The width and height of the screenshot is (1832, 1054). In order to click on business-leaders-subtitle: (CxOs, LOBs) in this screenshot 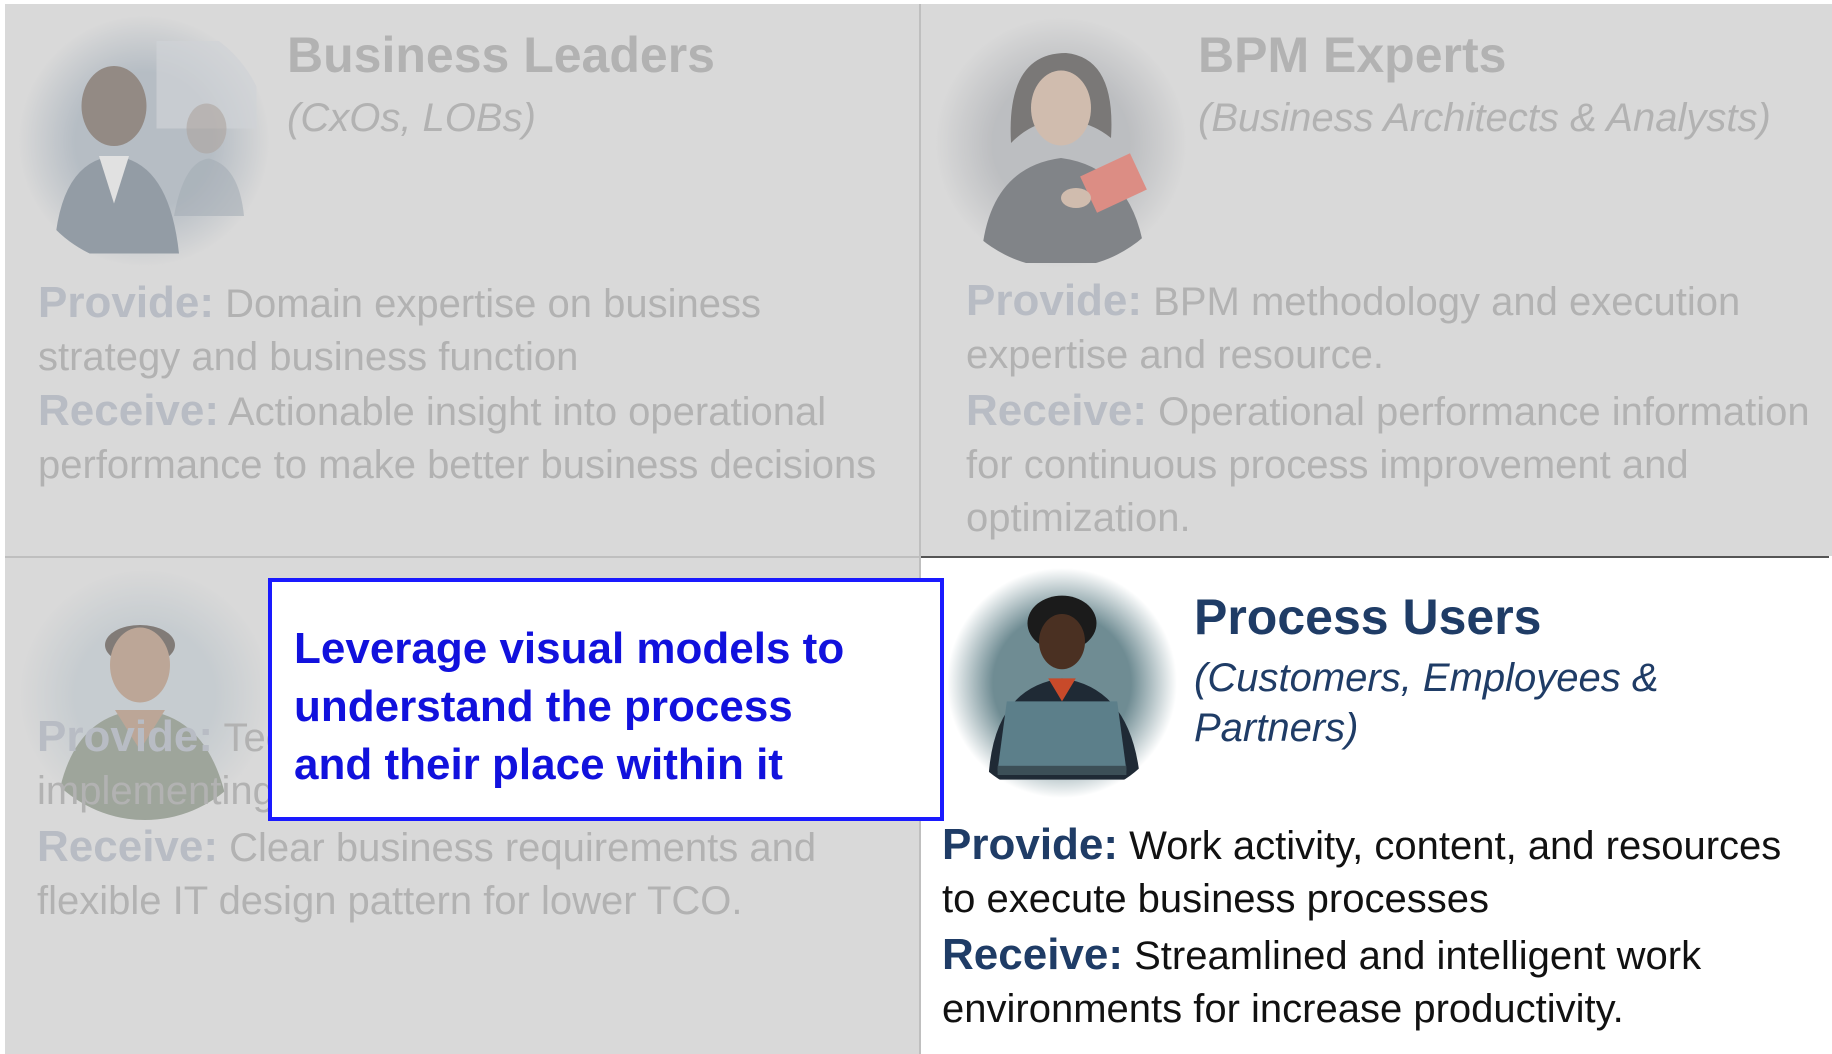, I will do `click(411, 118)`.